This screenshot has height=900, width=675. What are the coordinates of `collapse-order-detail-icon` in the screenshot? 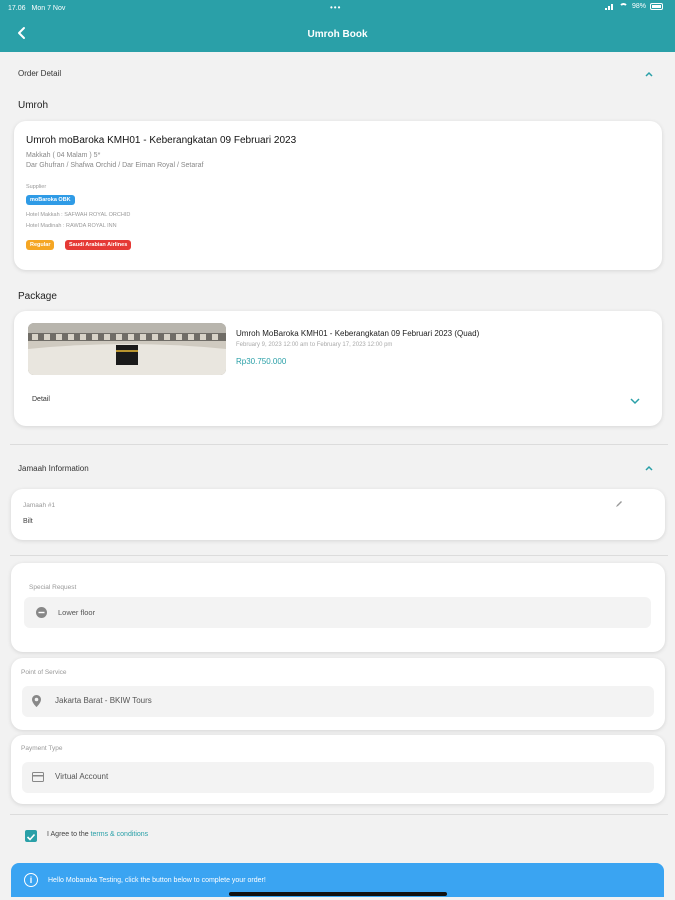 It's located at (649, 74).